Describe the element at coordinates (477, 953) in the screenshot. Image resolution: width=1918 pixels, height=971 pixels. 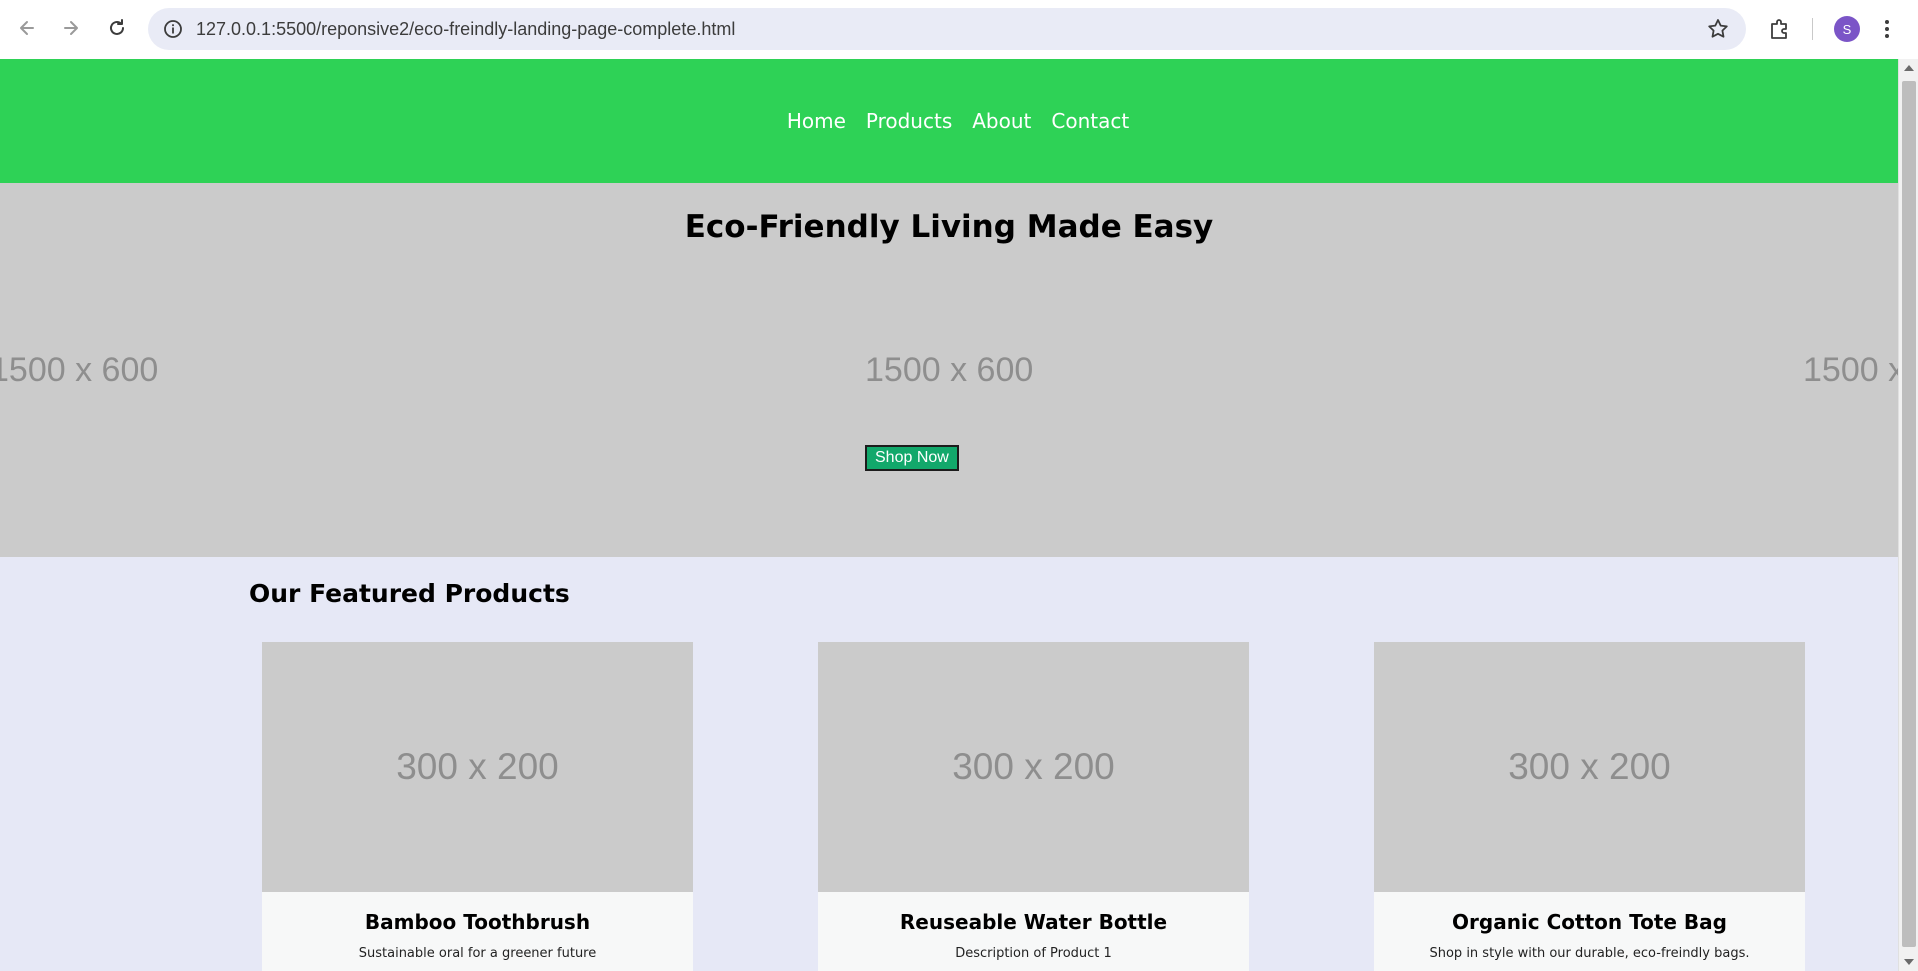
I see `product-description: Sustainable oral for a greener future` at that location.